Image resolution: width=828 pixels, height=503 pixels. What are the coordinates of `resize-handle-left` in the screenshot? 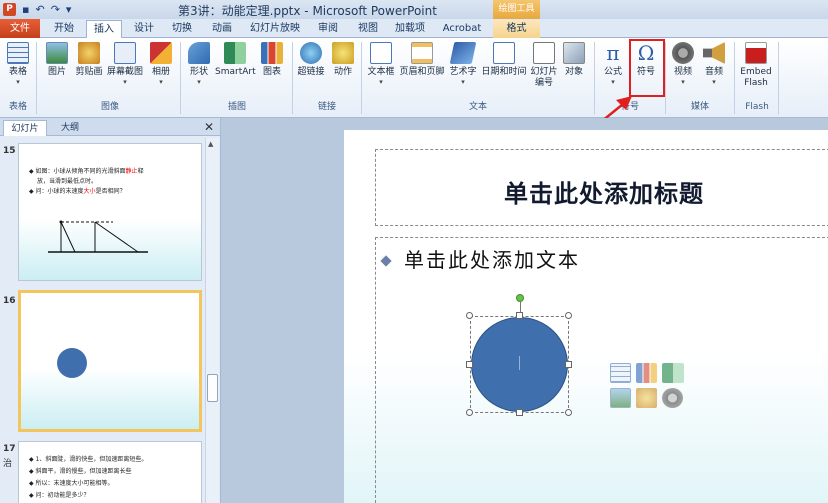 It's located at (469, 364).